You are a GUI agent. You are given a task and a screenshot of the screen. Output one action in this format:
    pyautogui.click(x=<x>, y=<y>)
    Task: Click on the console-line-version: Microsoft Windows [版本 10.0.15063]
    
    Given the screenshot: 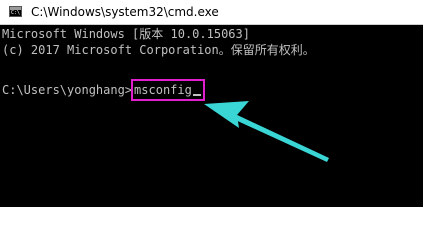 What is the action you would take?
    pyautogui.click(x=126, y=34)
    